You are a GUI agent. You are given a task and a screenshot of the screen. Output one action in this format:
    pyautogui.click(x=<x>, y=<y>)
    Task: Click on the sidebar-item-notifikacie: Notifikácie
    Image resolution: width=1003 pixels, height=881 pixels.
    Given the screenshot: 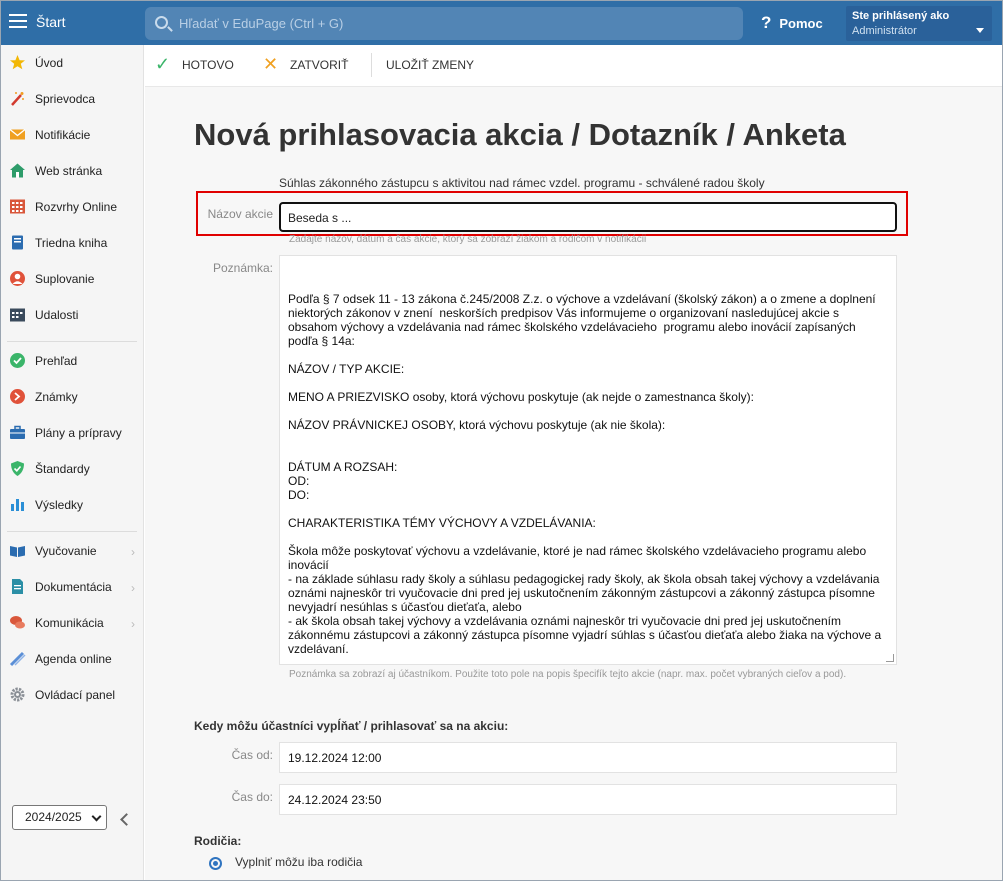 What is the action you would take?
    pyautogui.click(x=72, y=135)
    